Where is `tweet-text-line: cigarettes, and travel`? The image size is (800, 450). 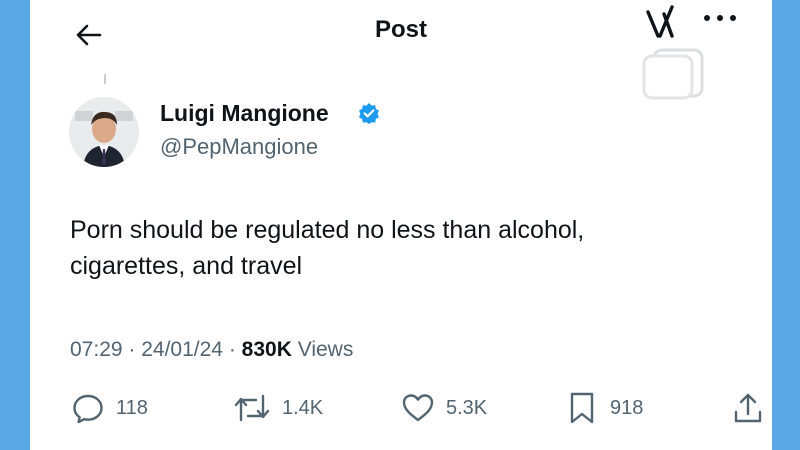 tweet-text-line: cigarettes, and travel is located at coordinates (186, 266).